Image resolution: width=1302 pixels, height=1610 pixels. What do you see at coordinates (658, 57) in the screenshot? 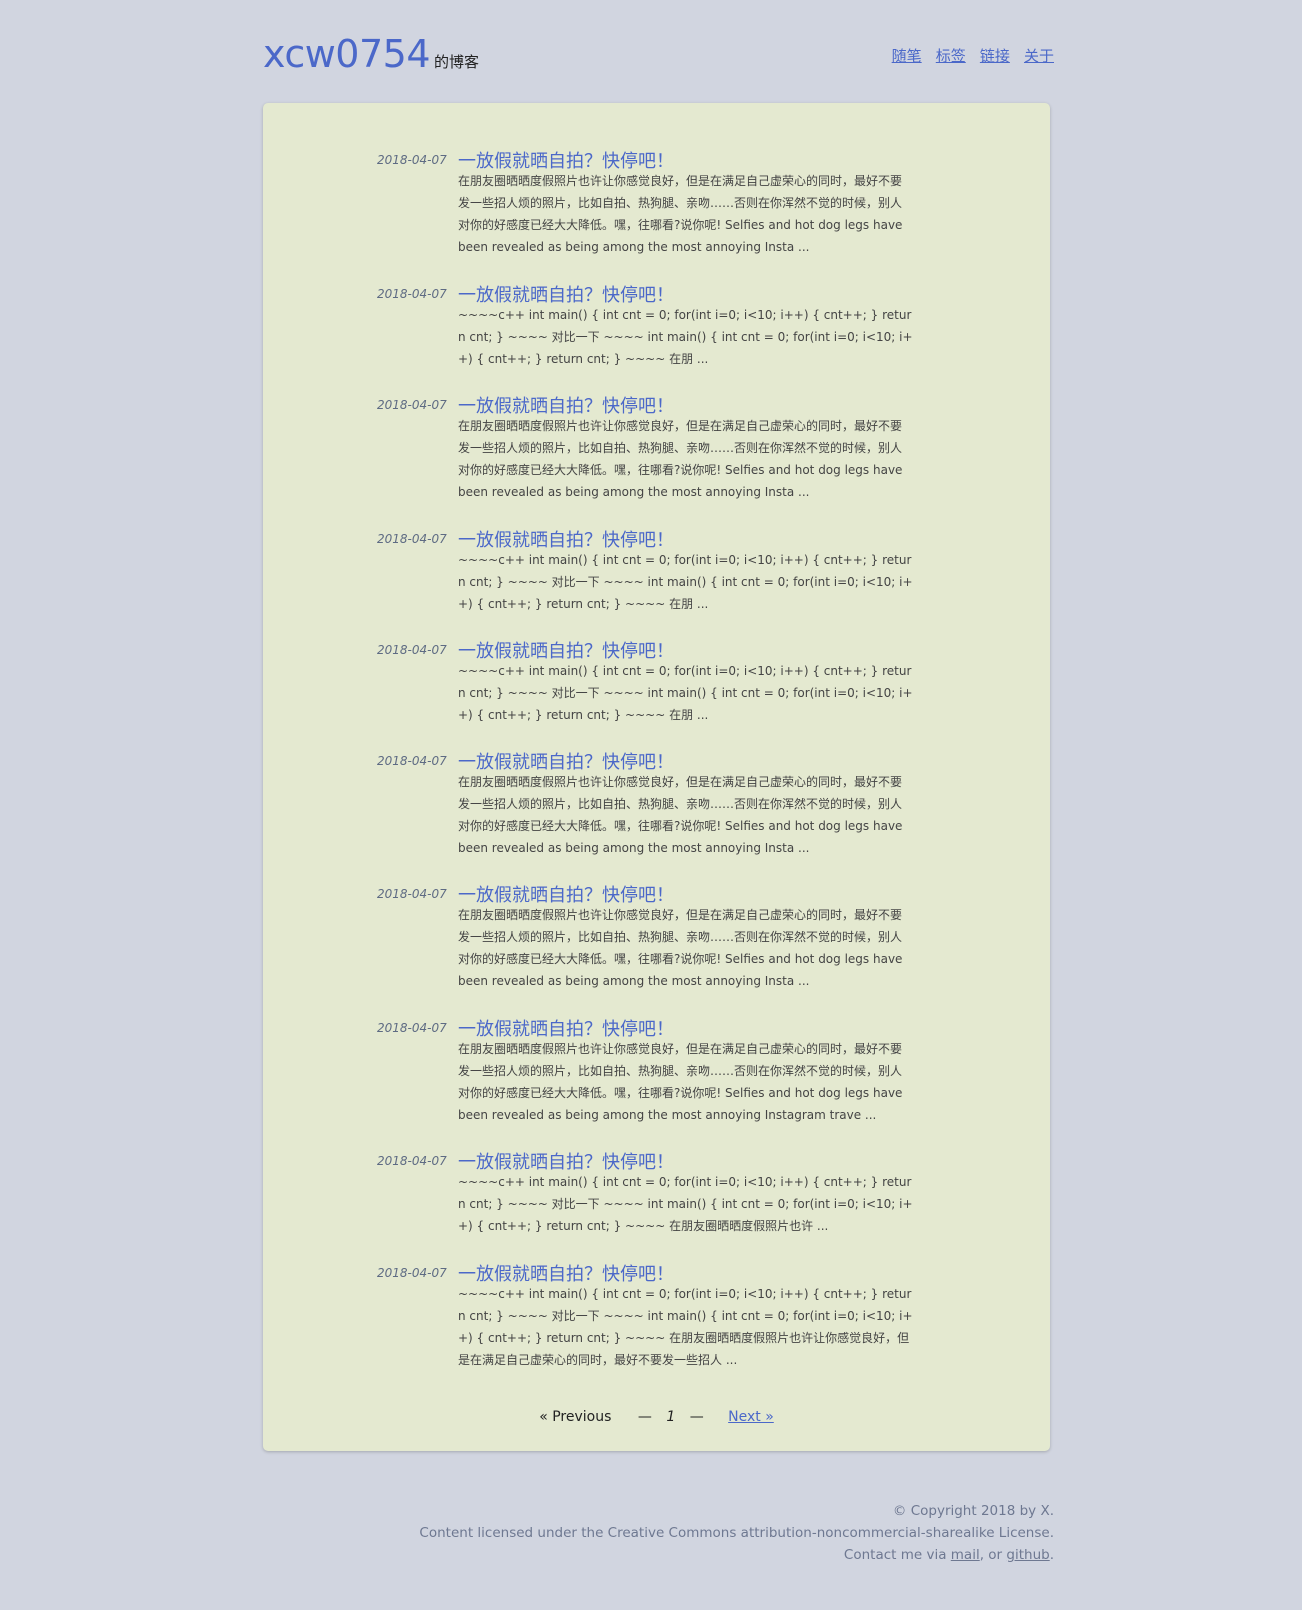
I see `site-header: xcw0754 的博客 随笔 标签 链接 关于` at bounding box center [658, 57].